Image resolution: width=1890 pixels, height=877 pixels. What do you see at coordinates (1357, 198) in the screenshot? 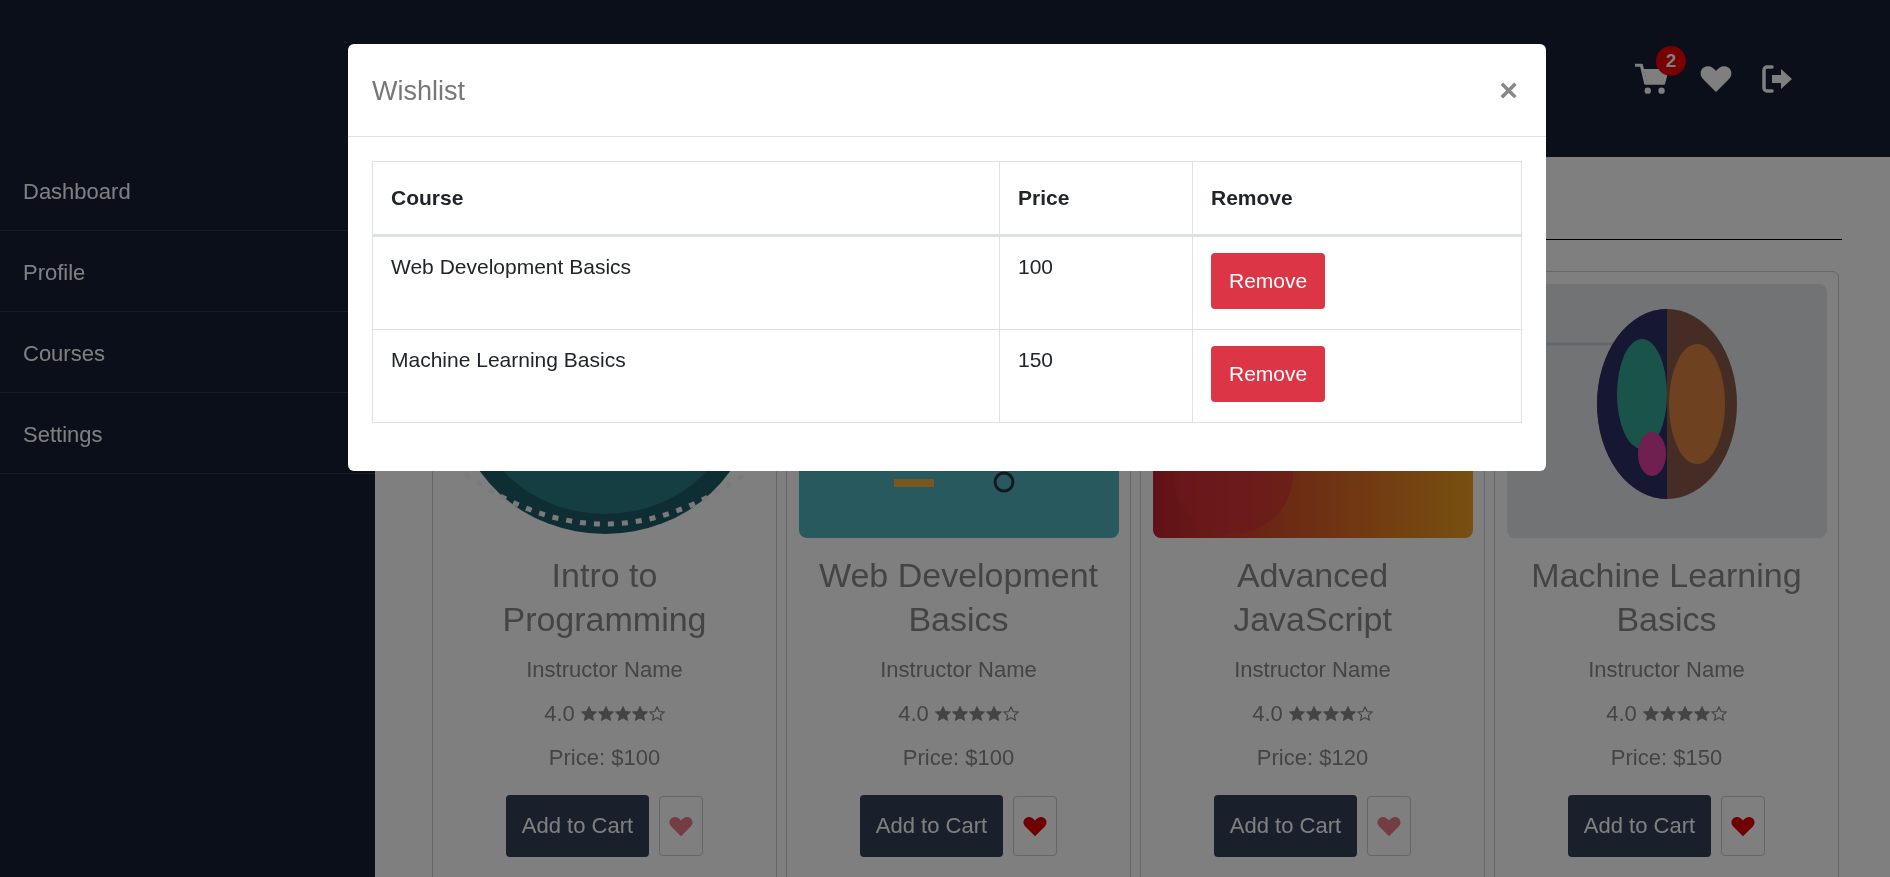
I see `column-header: Remove` at bounding box center [1357, 198].